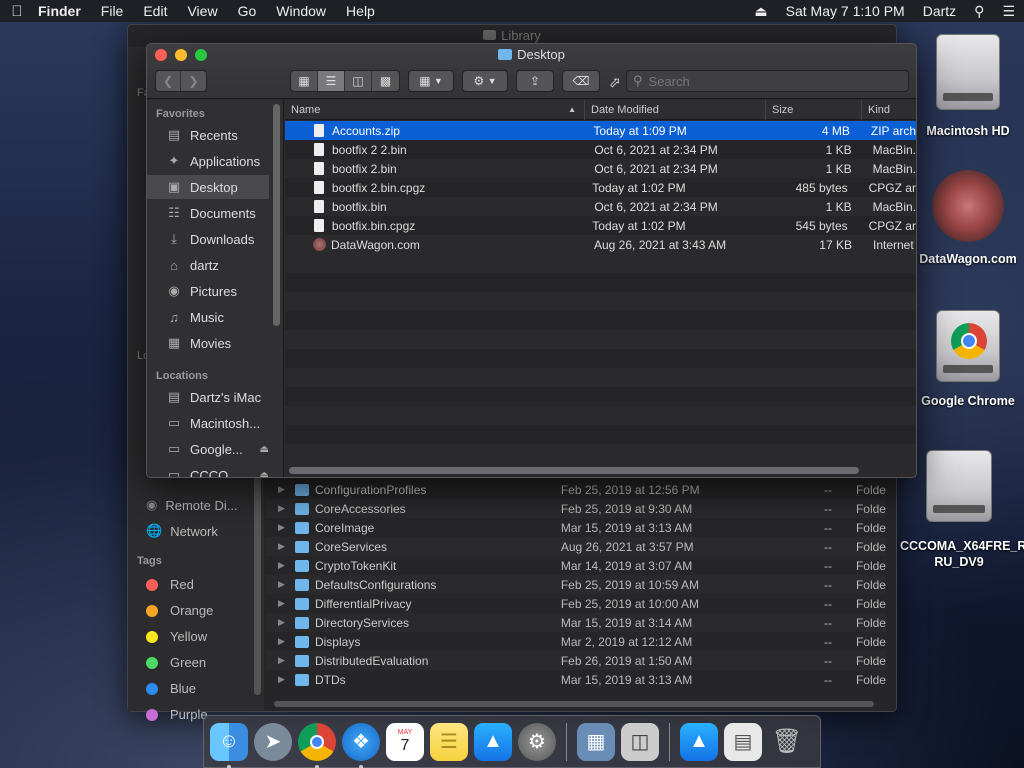 This screenshot has height=768, width=1024. Describe the element at coordinates (968, 359) in the screenshot. I see `desktop-icon-google-chrome: Google Chrome` at that location.